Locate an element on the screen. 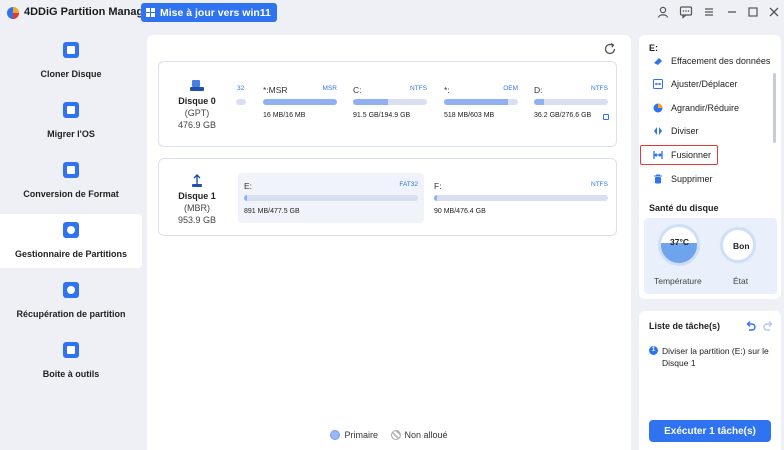 The height and width of the screenshot is (450, 784). disk-scheme: (MBR) is located at coordinates (197, 208).